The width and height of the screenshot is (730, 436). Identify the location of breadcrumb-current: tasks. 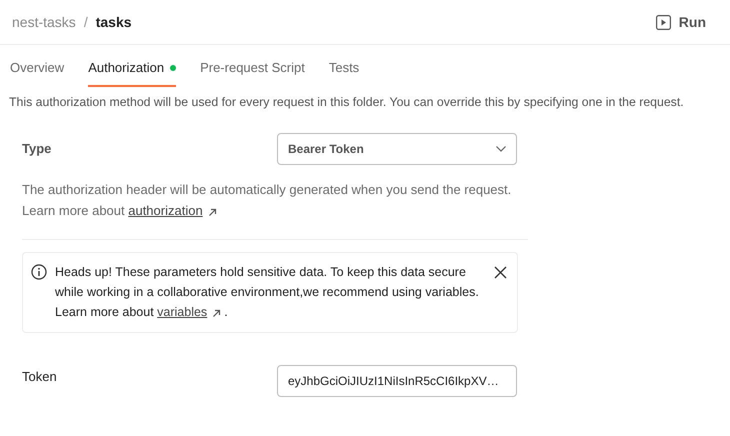
(114, 22).